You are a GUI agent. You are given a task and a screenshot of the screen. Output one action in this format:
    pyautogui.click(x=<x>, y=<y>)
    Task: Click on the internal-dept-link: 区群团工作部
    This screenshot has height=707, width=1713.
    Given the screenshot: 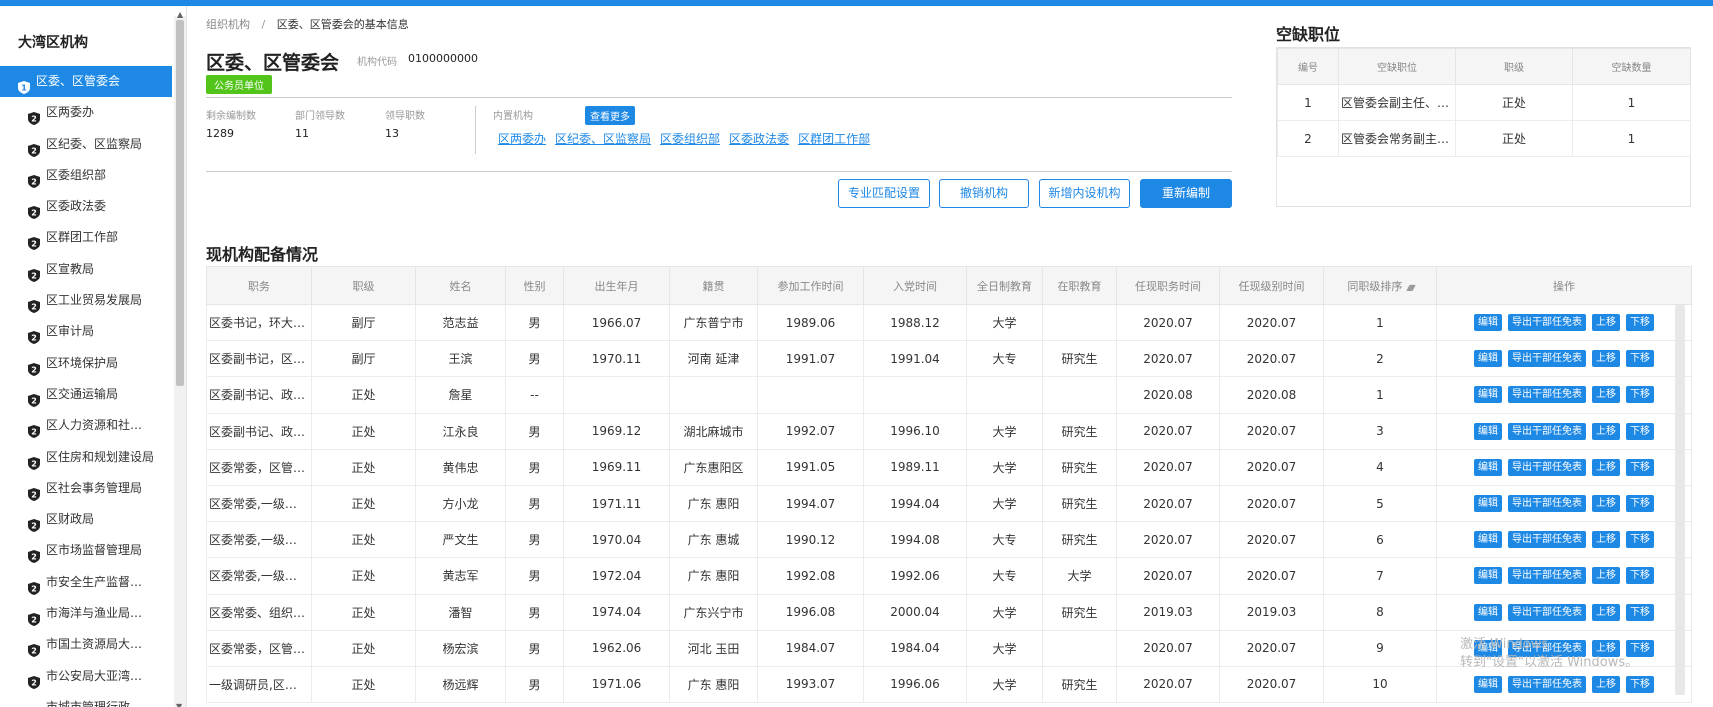 What is the action you would take?
    pyautogui.click(x=834, y=139)
    